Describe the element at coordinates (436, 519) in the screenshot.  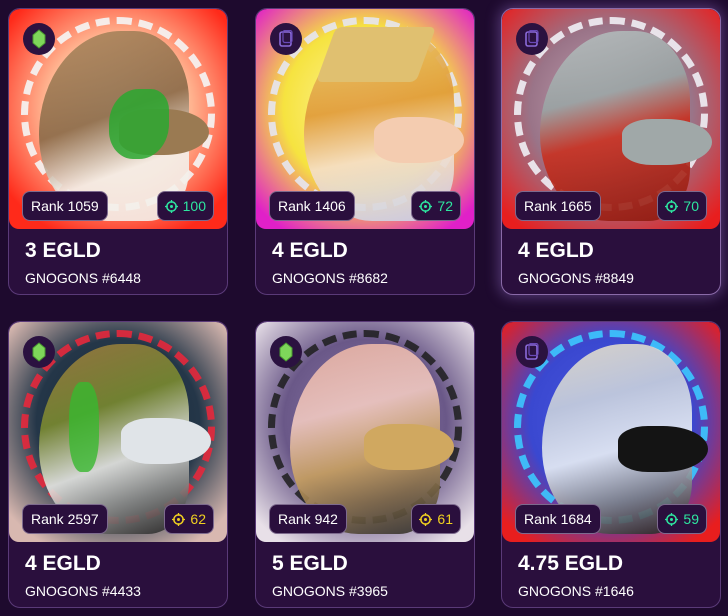
I see `score-badge: 61` at that location.